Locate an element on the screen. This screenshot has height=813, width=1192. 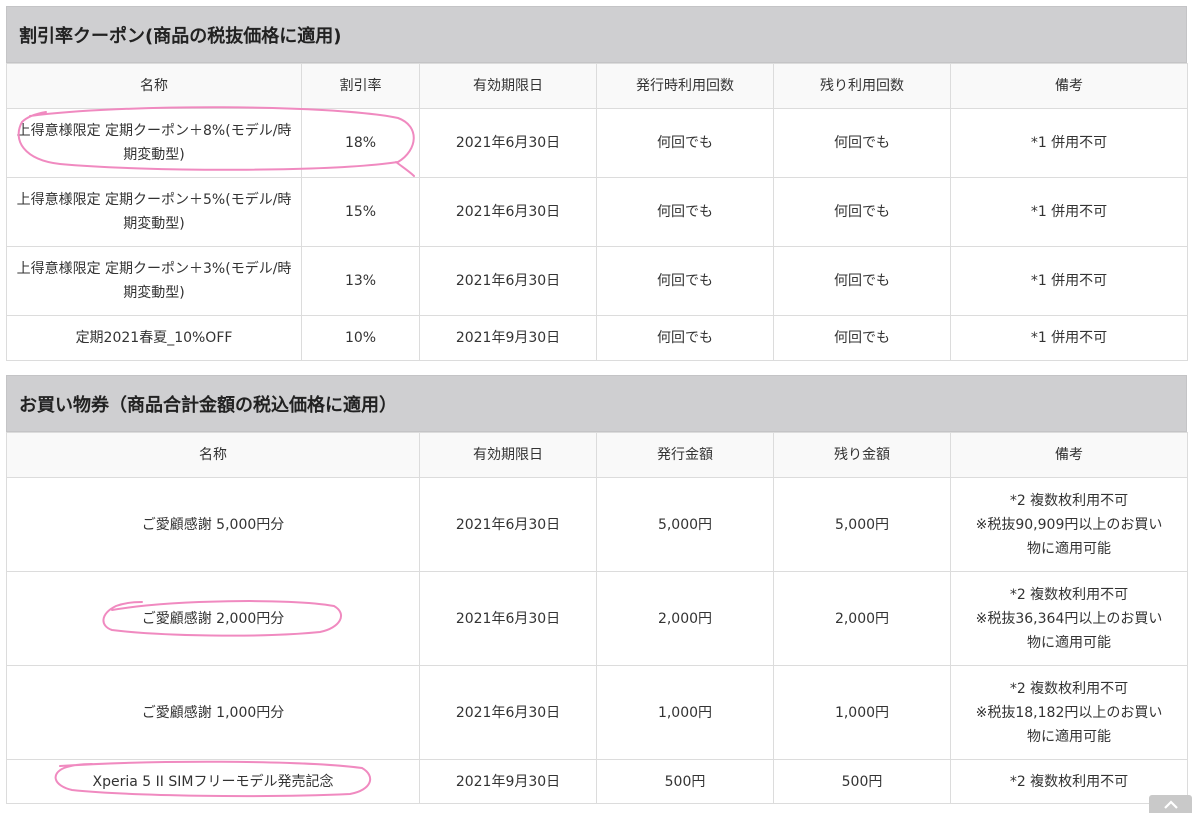
voucher-note-line: ※税抜90,909円以上のお買い is located at coordinates (1069, 524).